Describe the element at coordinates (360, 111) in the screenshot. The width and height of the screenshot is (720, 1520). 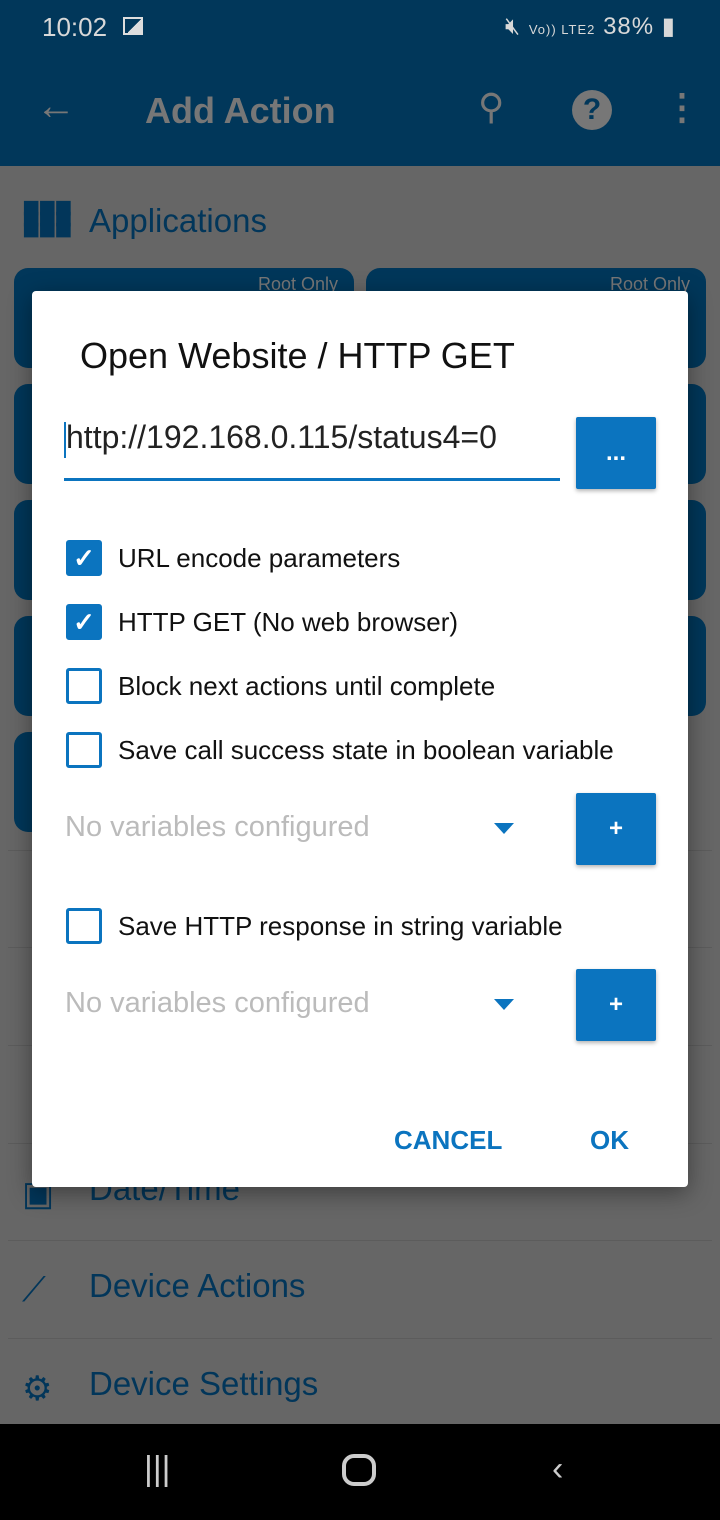
I see `app-bar: ← Add Action ⚲ ? ⋮` at that location.